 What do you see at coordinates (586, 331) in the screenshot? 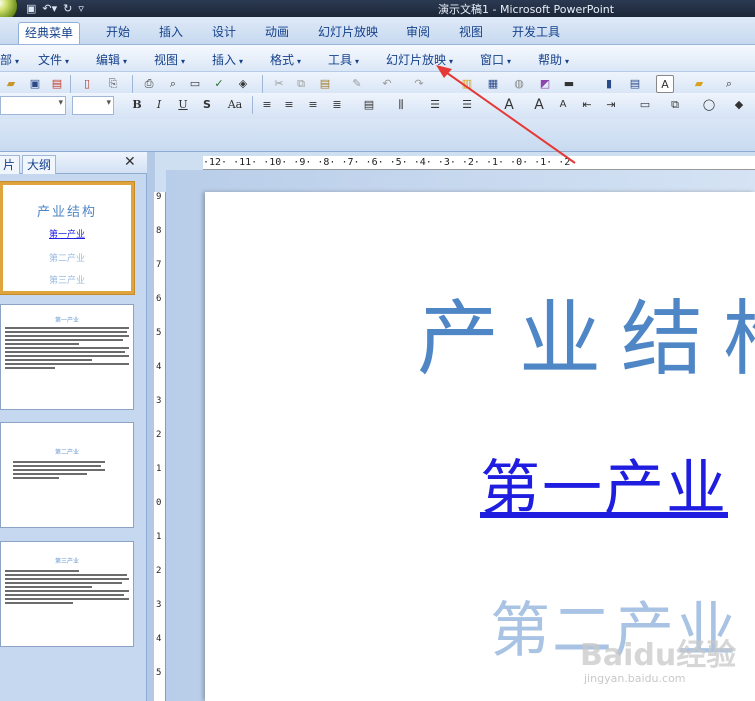
I see `slide-title: 产业结构` at bounding box center [586, 331].